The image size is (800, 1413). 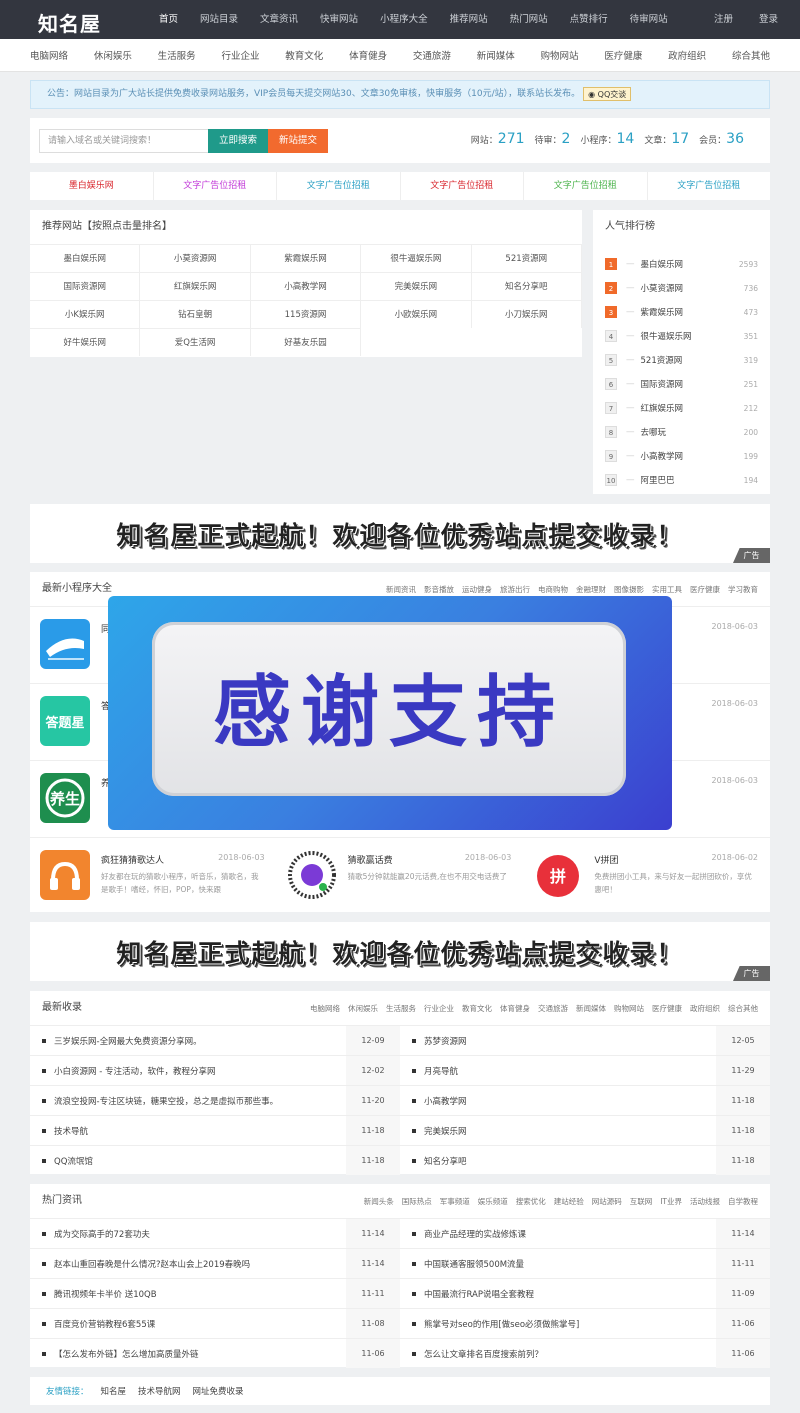 I want to click on recommended-site-link: 知名分享吧, so click(x=526, y=286).